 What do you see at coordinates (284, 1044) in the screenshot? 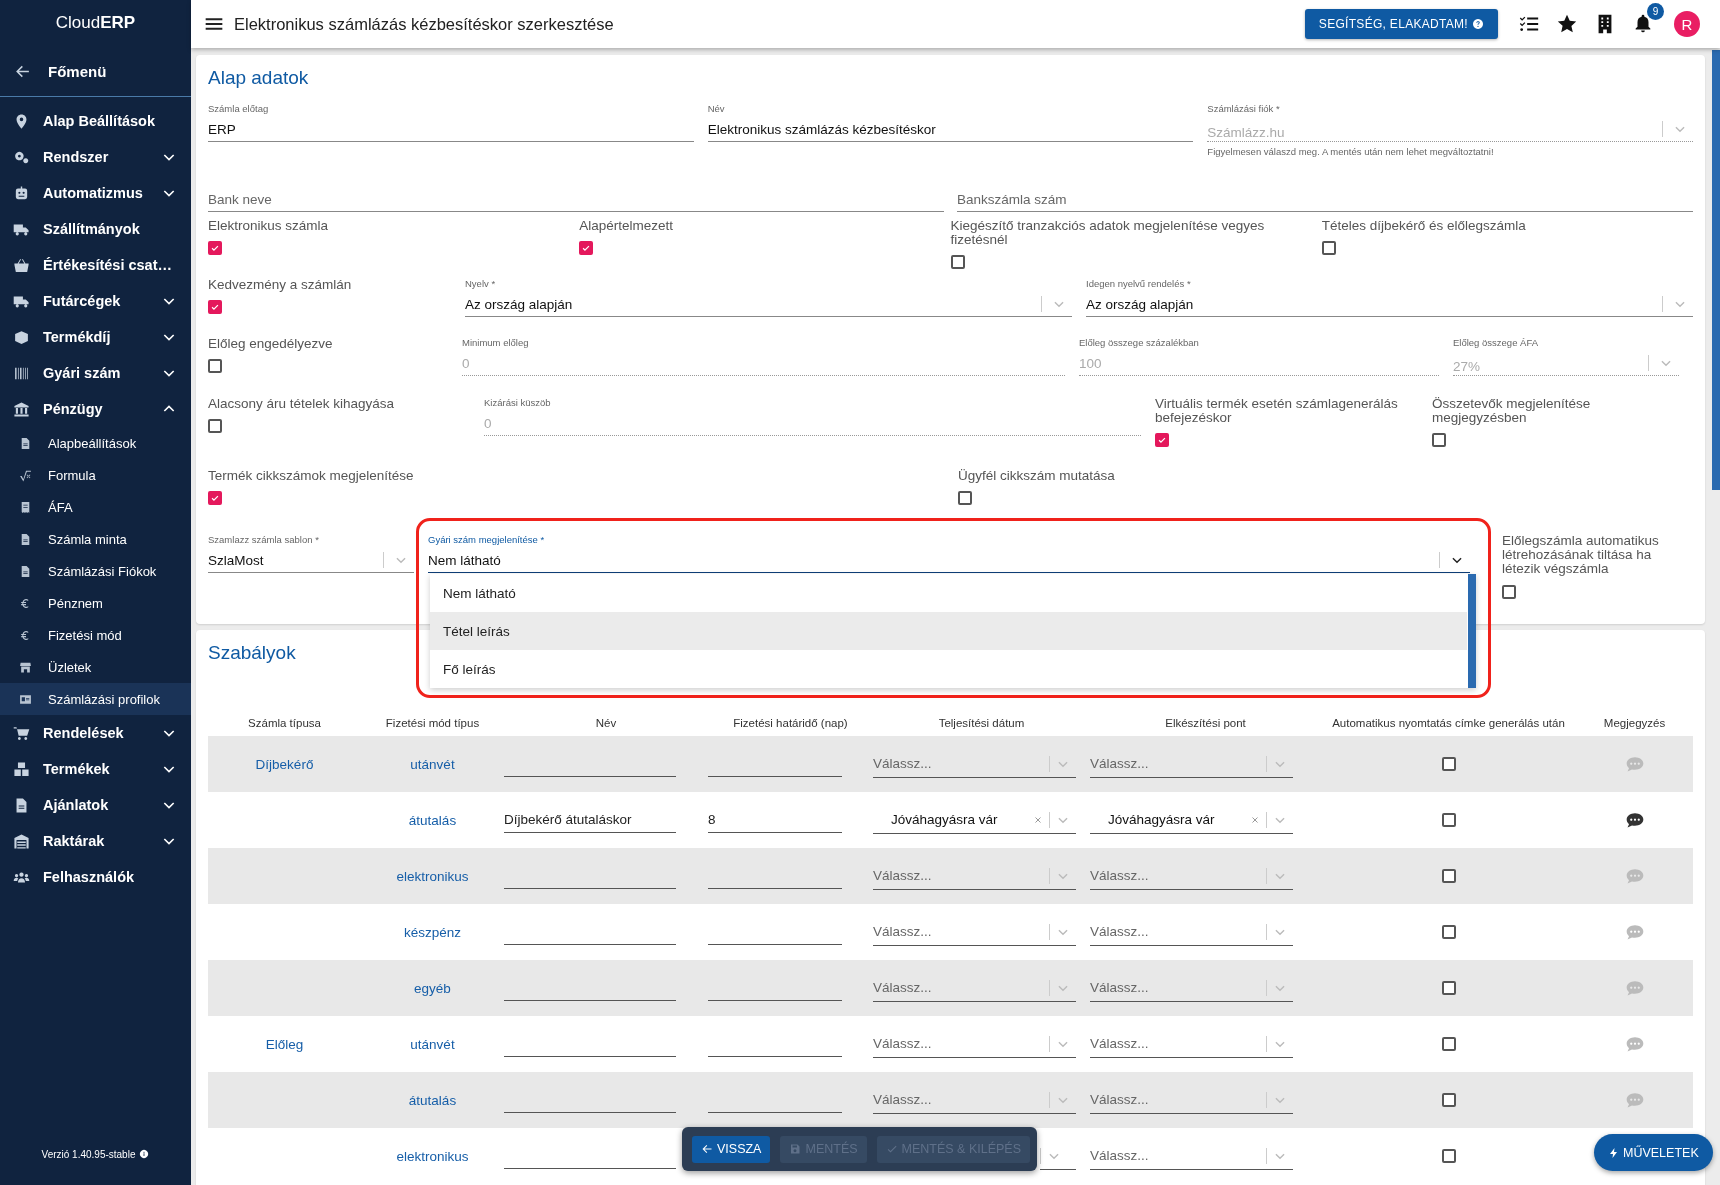
I see `invoice-type-link: Előleg` at bounding box center [284, 1044].